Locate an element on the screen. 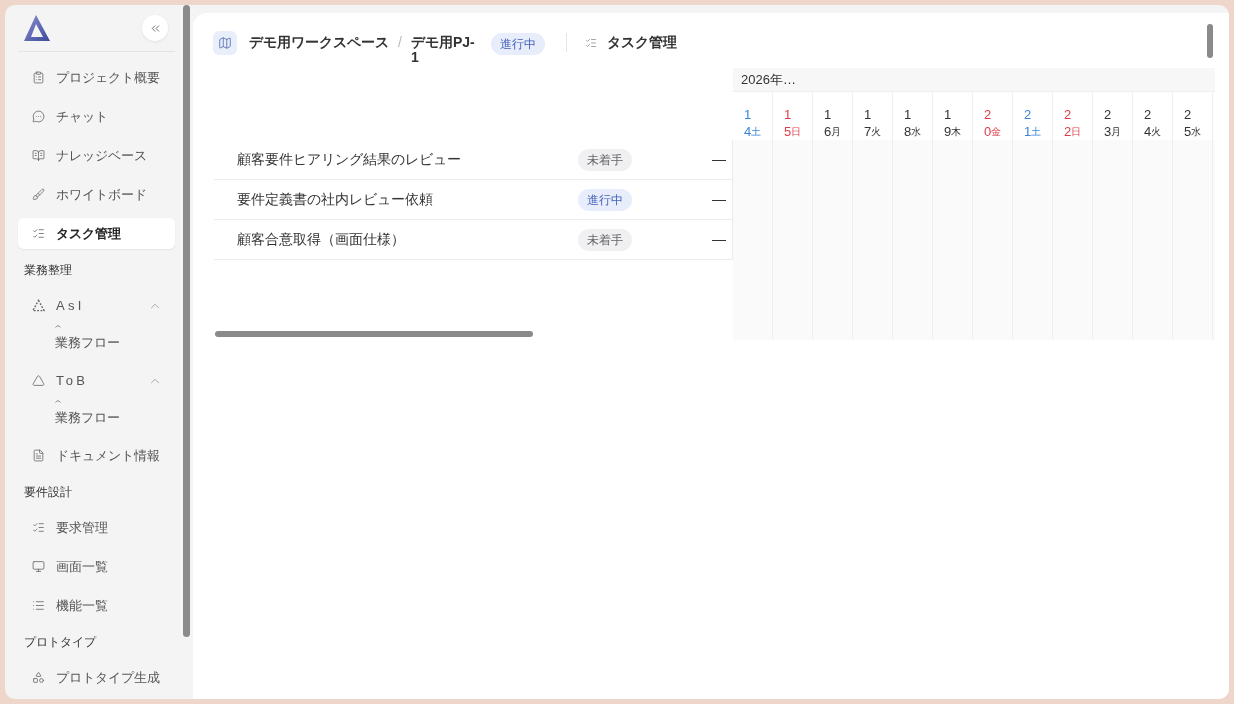  day-number: 15 is located at coordinates (787, 123).